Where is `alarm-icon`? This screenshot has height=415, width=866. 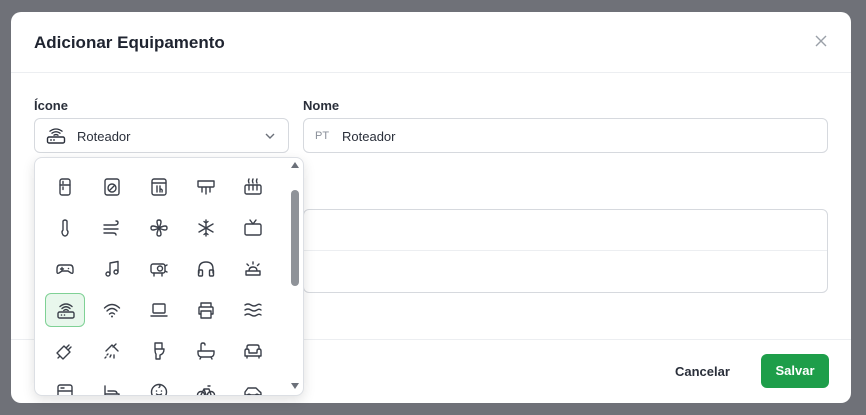
alarm-icon is located at coordinates (253, 268).